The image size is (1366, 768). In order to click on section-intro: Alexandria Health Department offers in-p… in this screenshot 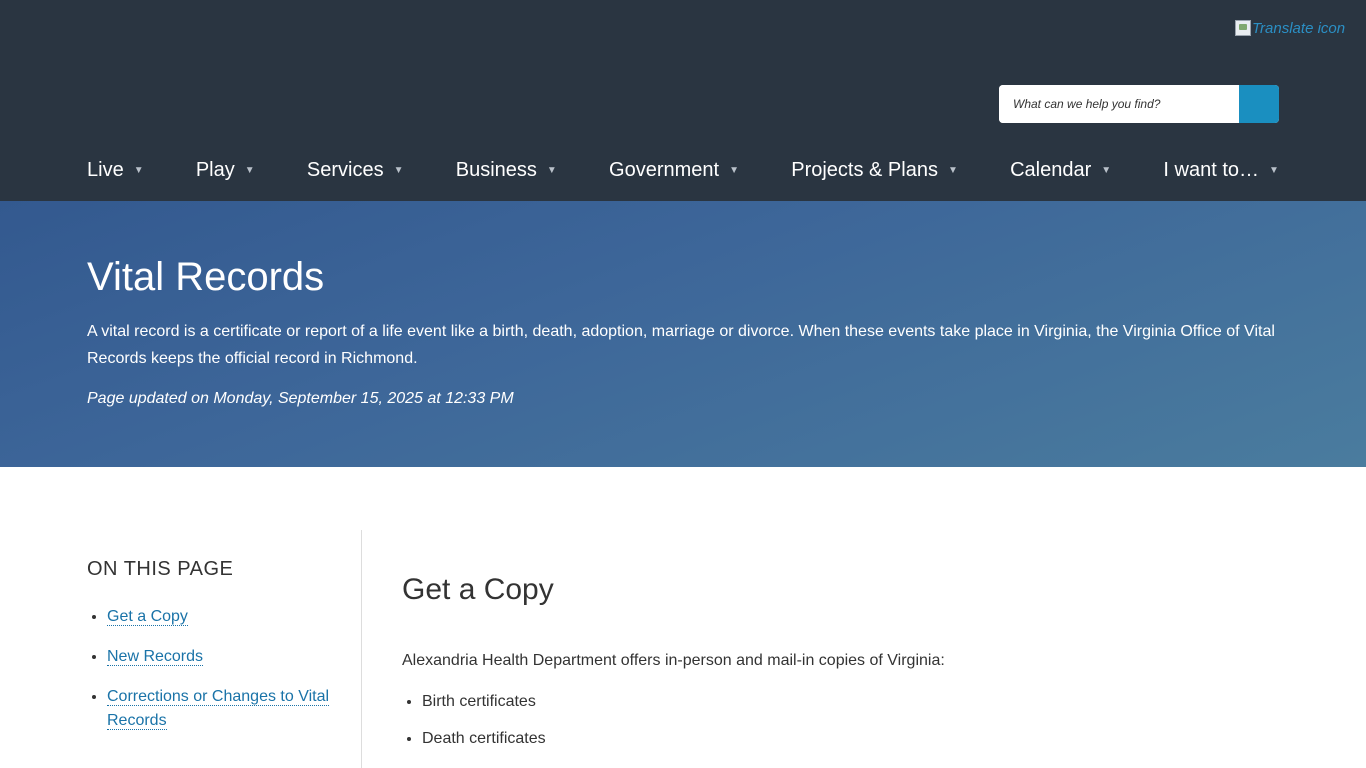, I will do `click(673, 660)`.